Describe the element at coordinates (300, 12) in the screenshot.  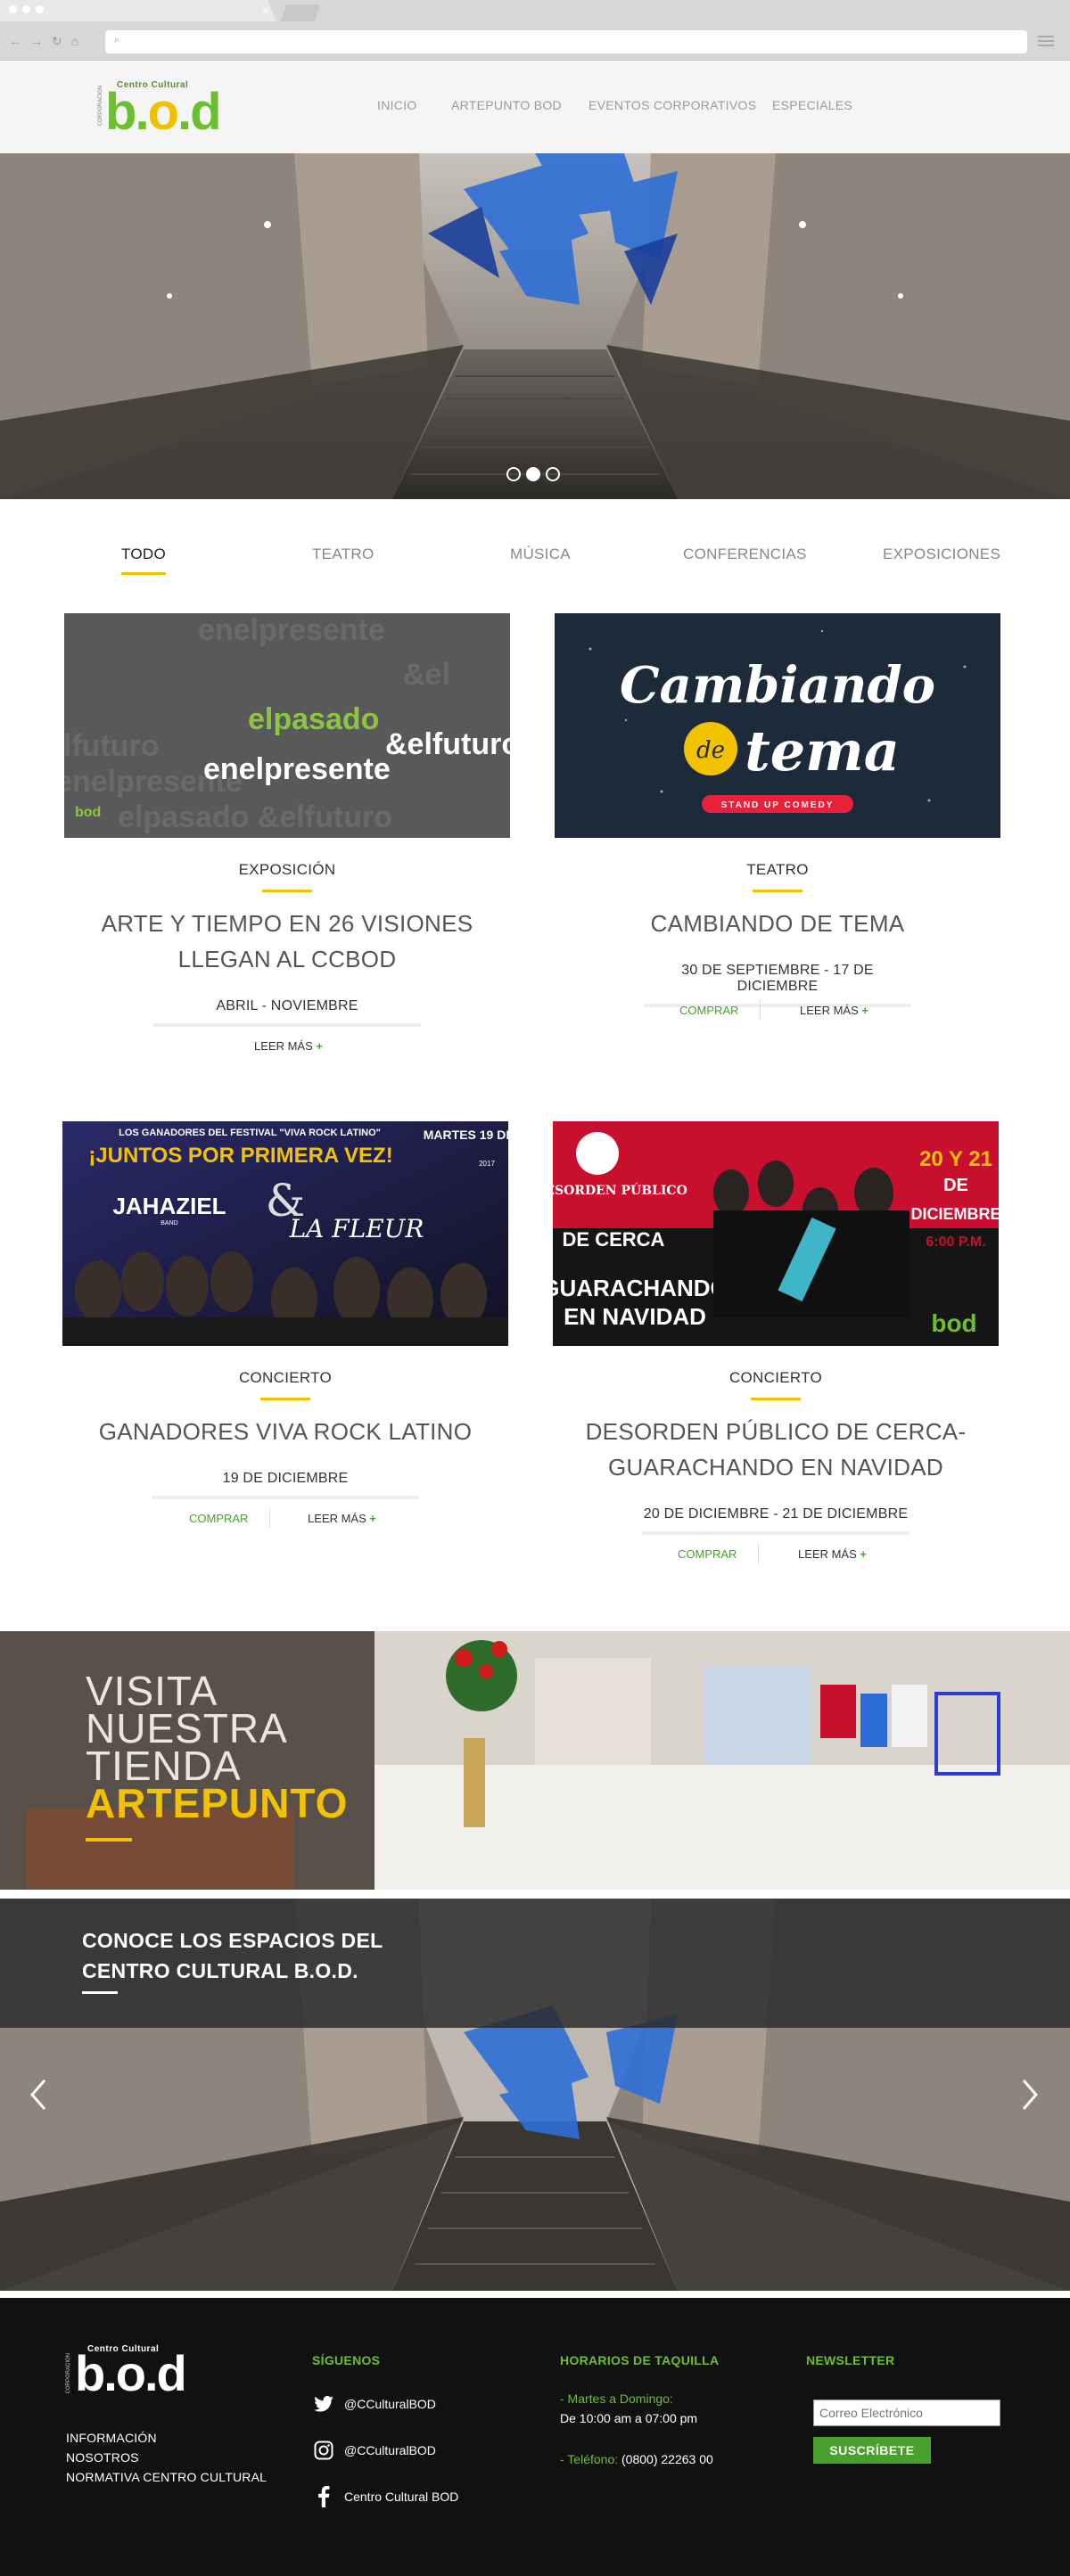
I see `new-tab-button` at that location.